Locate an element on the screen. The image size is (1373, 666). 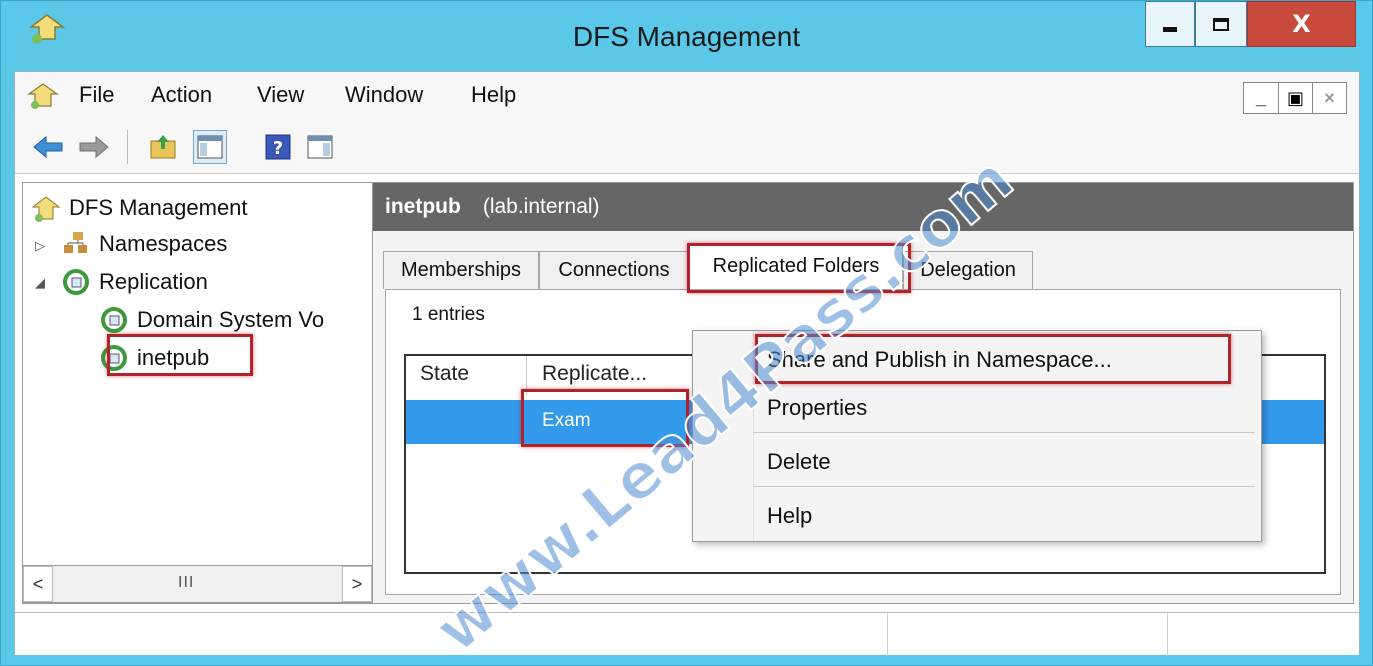
console-tree-icon is located at coordinates (210, 147).